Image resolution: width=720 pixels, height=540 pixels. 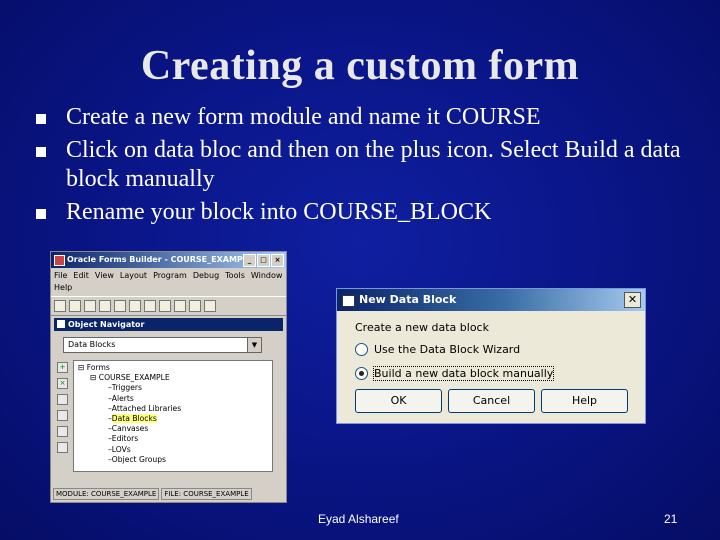 What do you see at coordinates (81, 276) in the screenshot?
I see `menu-edit: Edit` at bounding box center [81, 276].